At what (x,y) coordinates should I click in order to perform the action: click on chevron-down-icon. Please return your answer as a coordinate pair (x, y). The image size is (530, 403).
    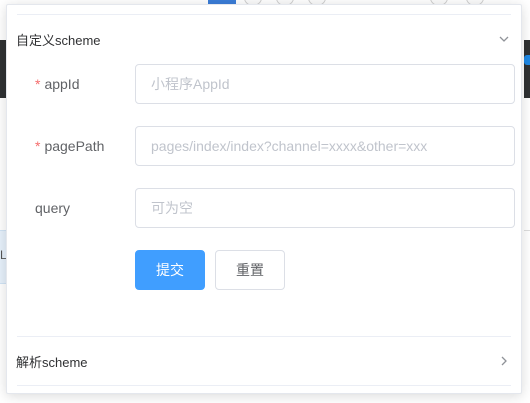
    Looking at the image, I should click on (504, 39).